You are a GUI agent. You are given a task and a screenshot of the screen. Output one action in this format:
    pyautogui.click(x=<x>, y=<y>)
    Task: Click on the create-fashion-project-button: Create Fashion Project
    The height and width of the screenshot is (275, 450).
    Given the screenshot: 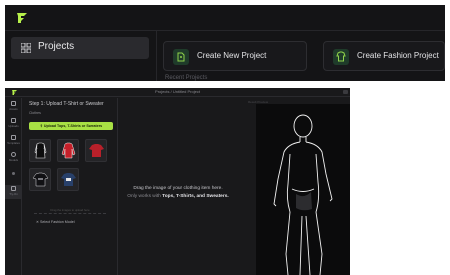 What is the action you would take?
    pyautogui.click(x=384, y=56)
    